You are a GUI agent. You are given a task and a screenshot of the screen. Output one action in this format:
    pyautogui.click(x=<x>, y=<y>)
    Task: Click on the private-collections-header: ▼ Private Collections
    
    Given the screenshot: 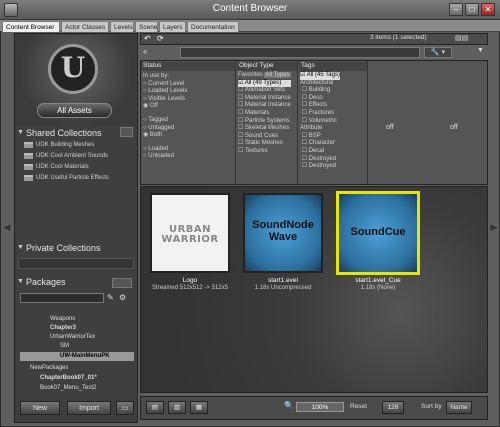 What is the action you would take?
    pyautogui.click(x=76, y=248)
    